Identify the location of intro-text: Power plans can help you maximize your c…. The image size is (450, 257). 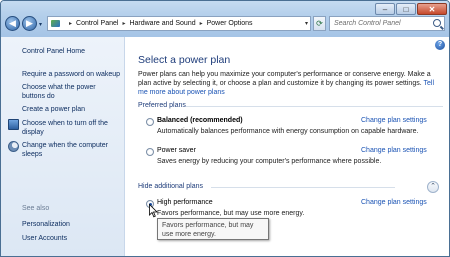
(284, 79).